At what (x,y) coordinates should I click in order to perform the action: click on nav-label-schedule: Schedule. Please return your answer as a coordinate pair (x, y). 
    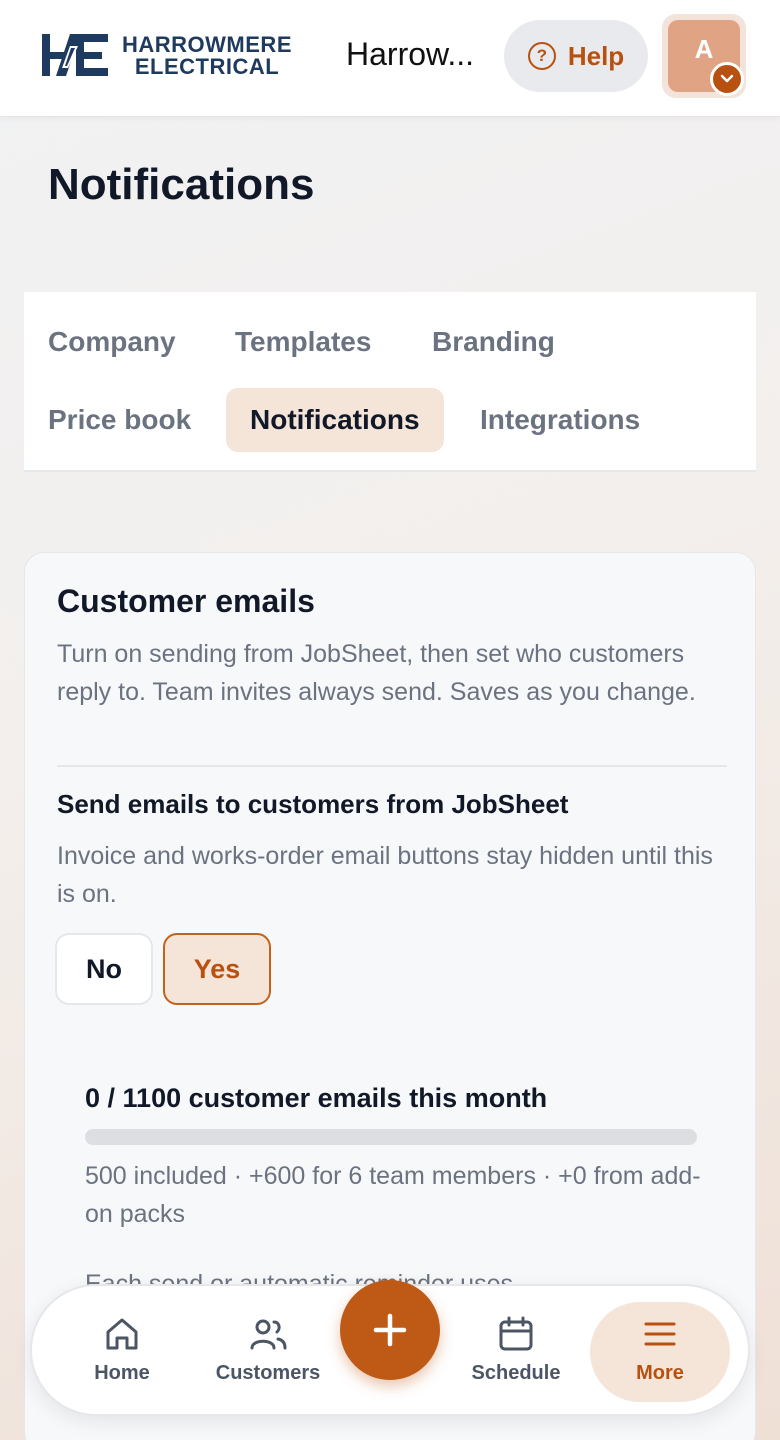
    Looking at the image, I should click on (516, 1373).